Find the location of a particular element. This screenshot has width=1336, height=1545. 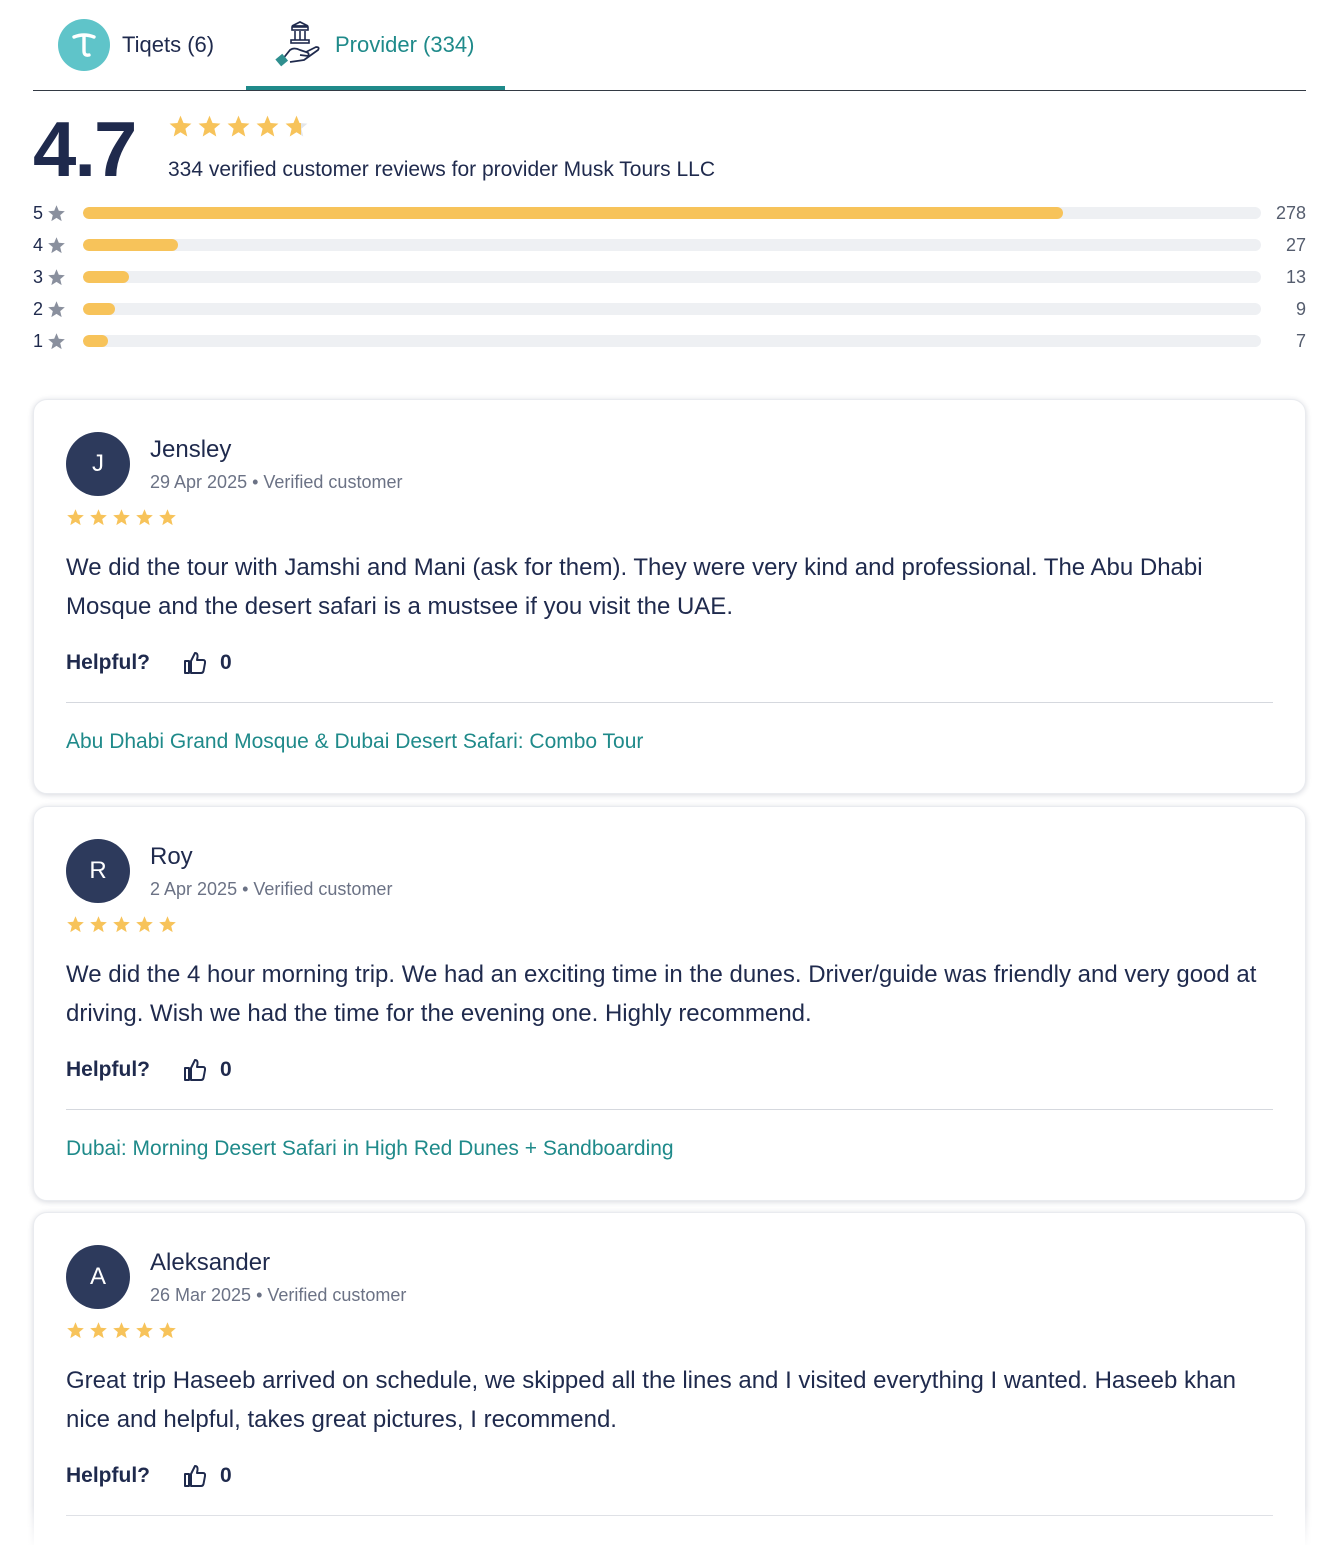

rating-row-count: 27 is located at coordinates (1295, 245).